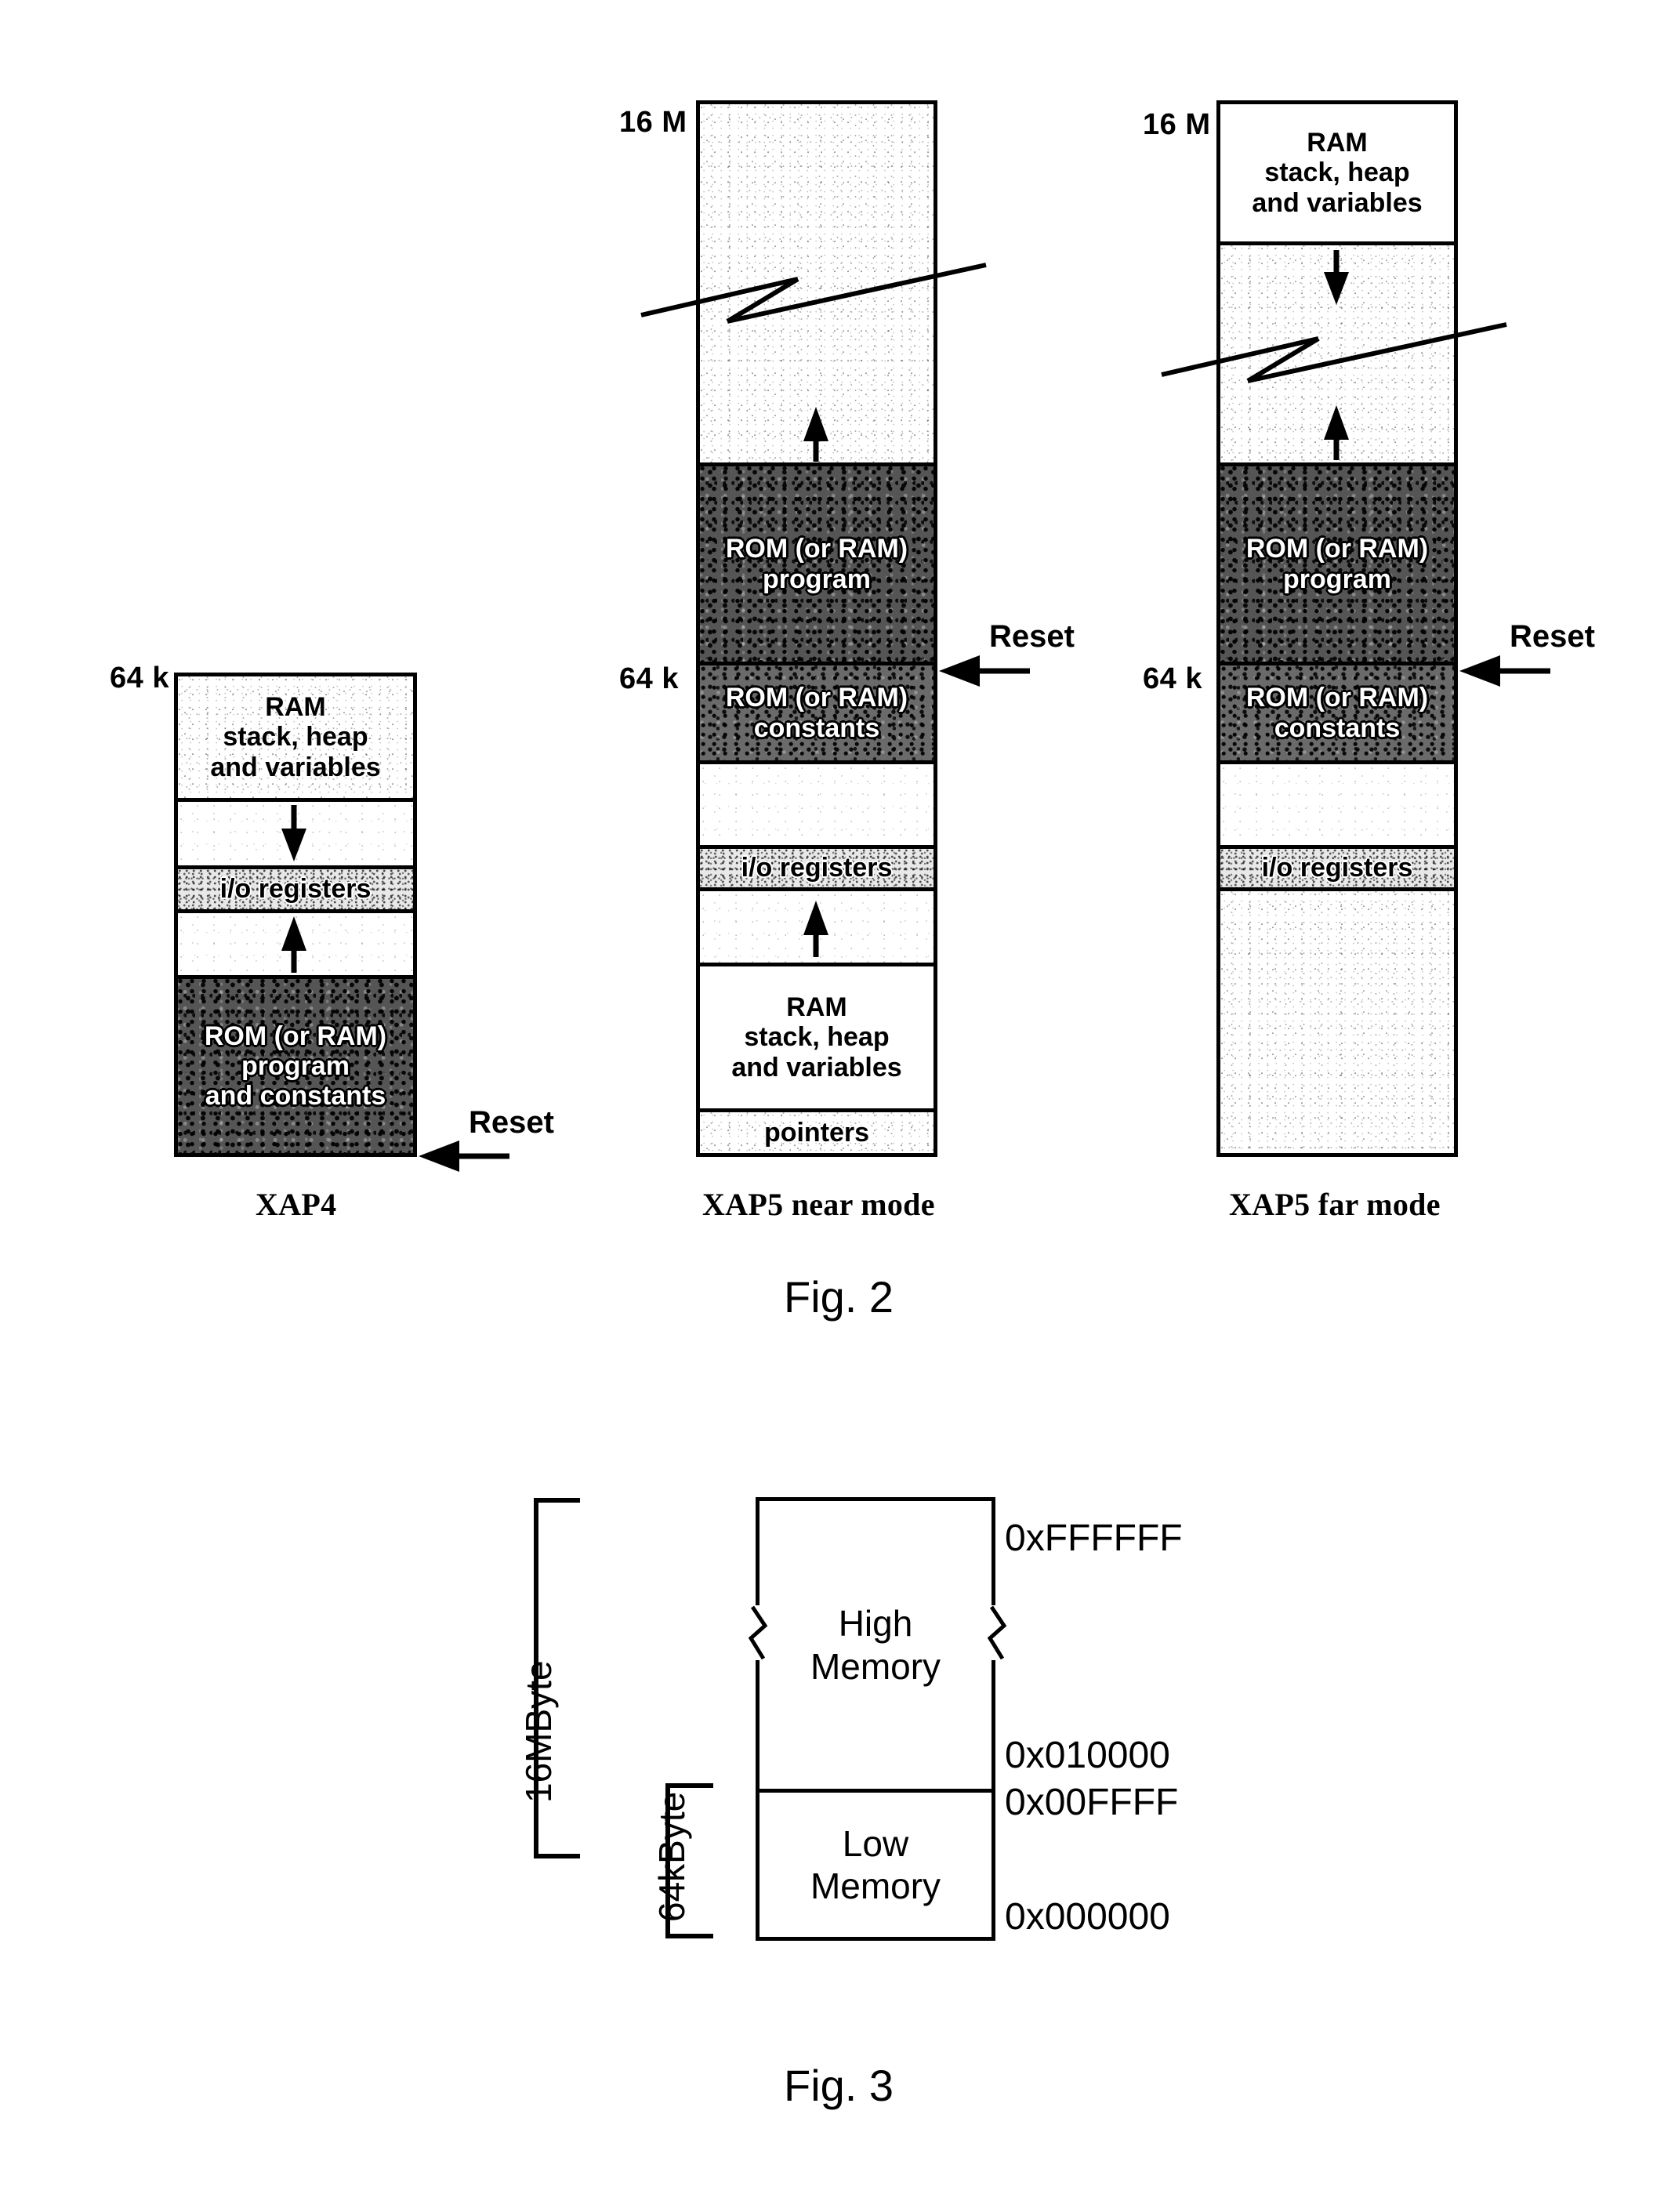  Describe the element at coordinates (839, 2085) in the screenshot. I see `figure3-label: Fig. 3` at that location.